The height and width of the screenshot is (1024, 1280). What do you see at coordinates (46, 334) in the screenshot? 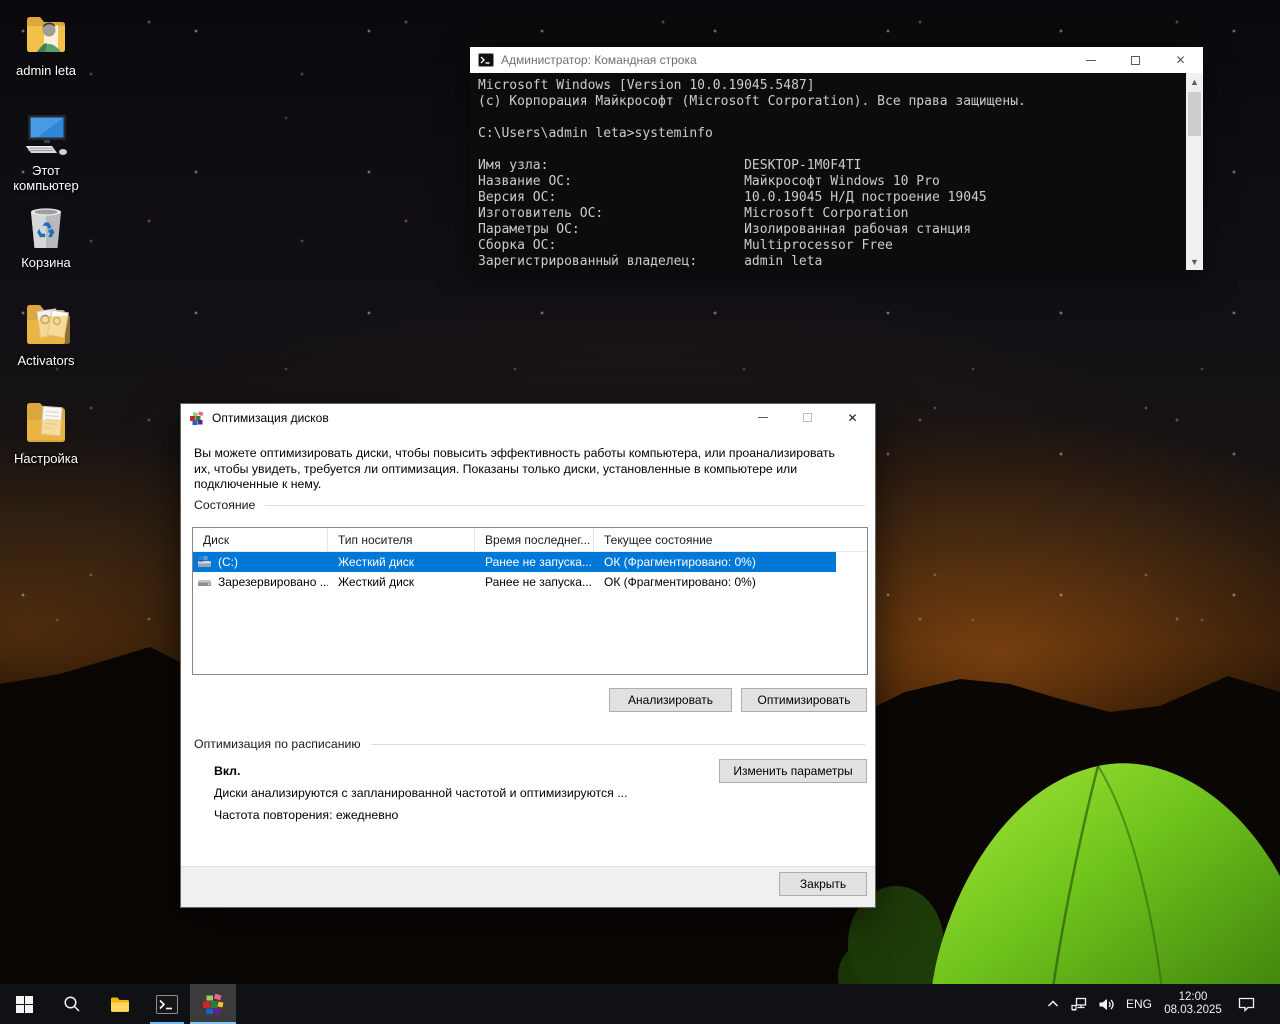
I see `desktop-icon-activators: Activators` at bounding box center [46, 334].